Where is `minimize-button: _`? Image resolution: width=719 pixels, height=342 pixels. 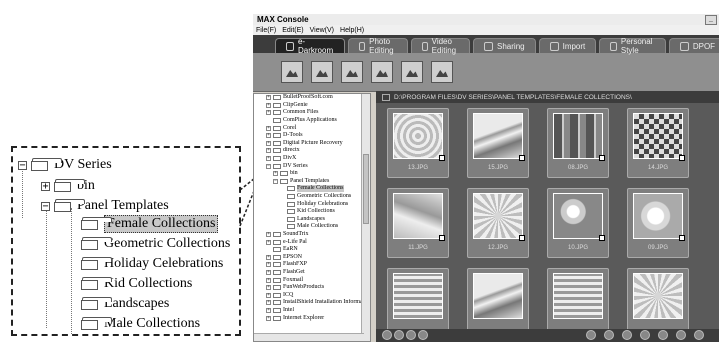
minimize-button: _ is located at coordinates (711, 20).